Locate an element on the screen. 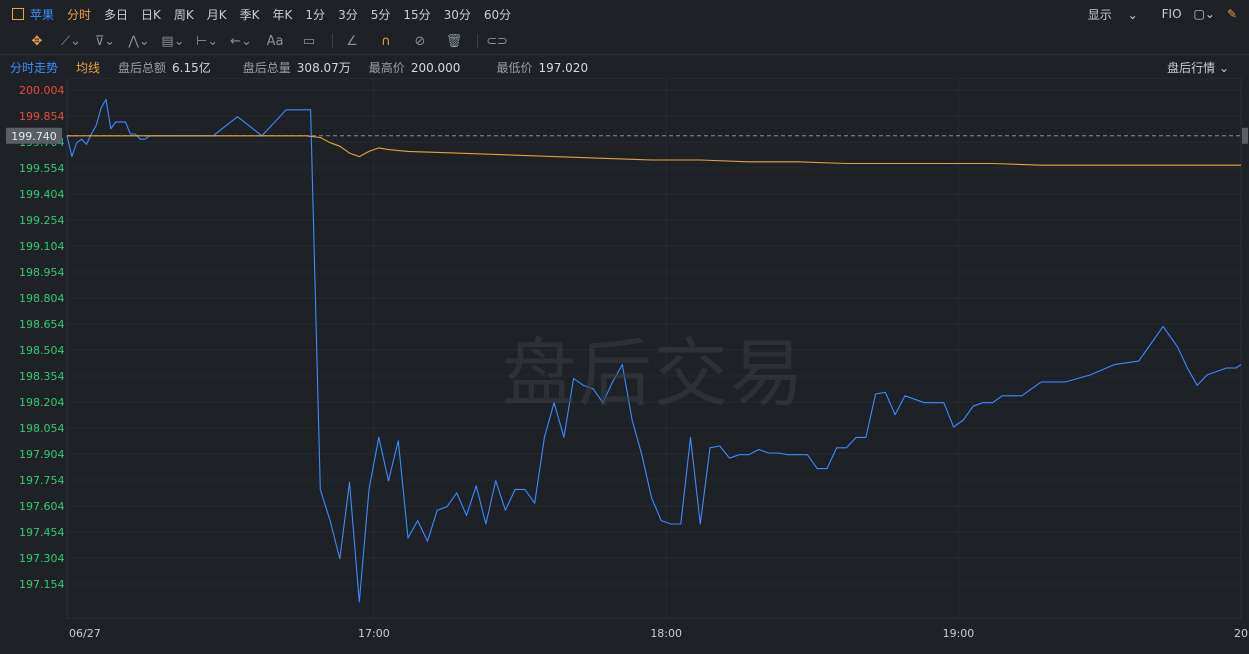 This screenshot has width=1249, height=654. amount-label: 盘后总额 is located at coordinates (142, 67).